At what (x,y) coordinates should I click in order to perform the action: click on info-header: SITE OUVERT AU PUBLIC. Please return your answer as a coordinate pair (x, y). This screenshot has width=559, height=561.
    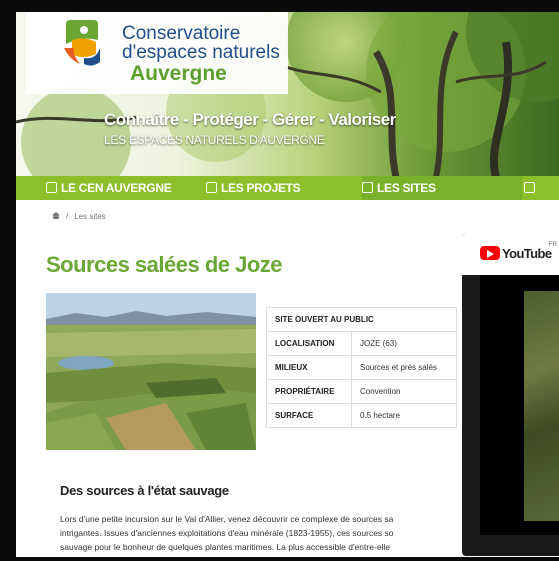
    Looking at the image, I should click on (361, 319).